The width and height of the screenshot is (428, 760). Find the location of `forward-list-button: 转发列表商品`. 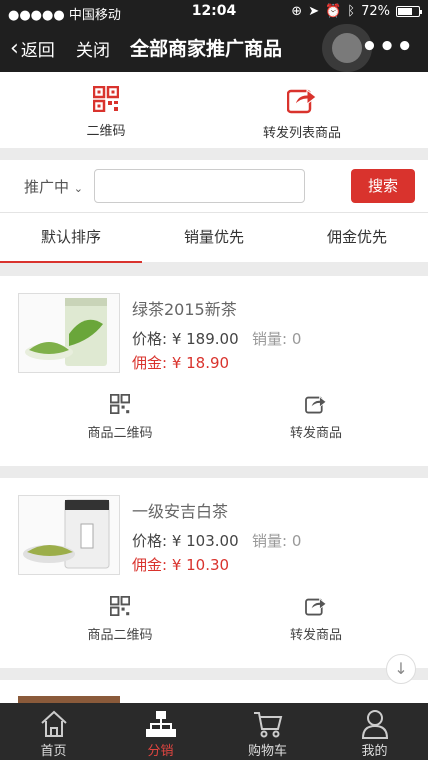

forward-list-button: 转发列表商品 is located at coordinates (302, 113).